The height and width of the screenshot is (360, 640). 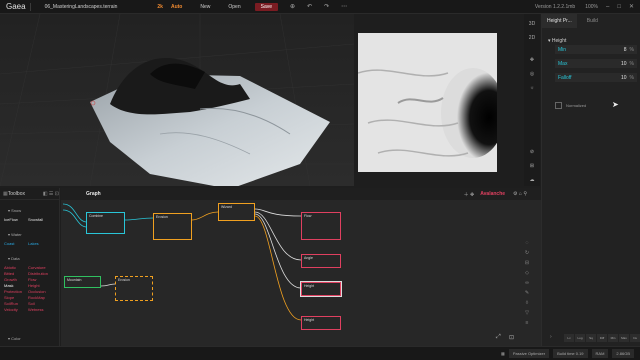 I want to click on node-height: Height, so click(x=321, y=323).